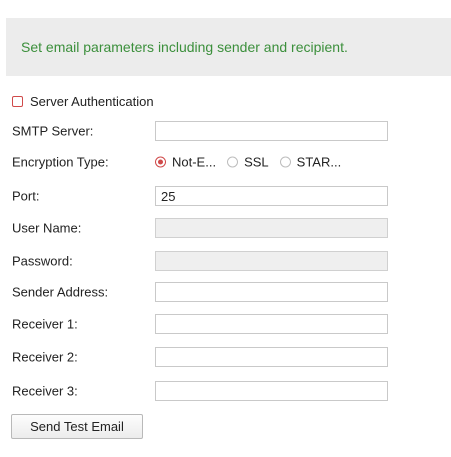 The height and width of the screenshot is (457, 451). I want to click on sender-address-input, so click(271, 292).